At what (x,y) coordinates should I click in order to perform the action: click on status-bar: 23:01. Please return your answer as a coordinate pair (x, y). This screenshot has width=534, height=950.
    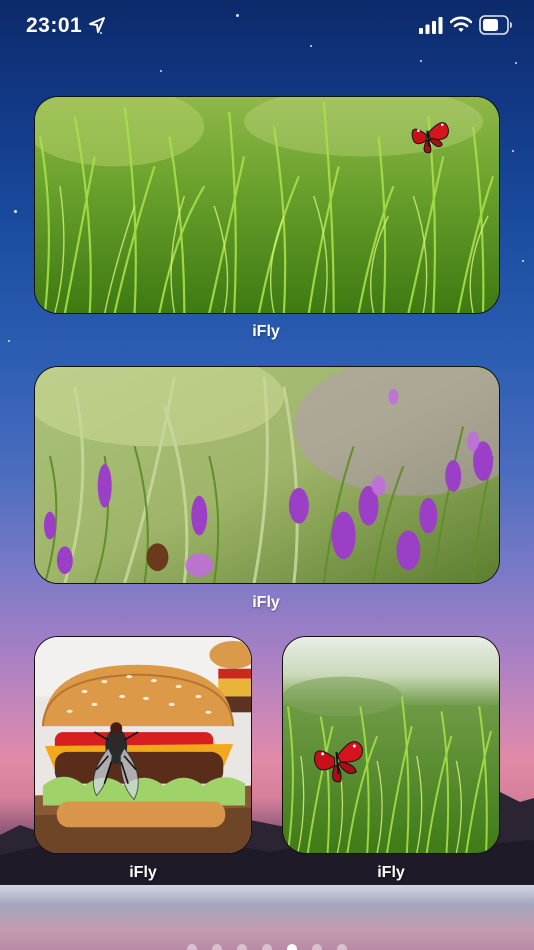
    Looking at the image, I should click on (267, 27).